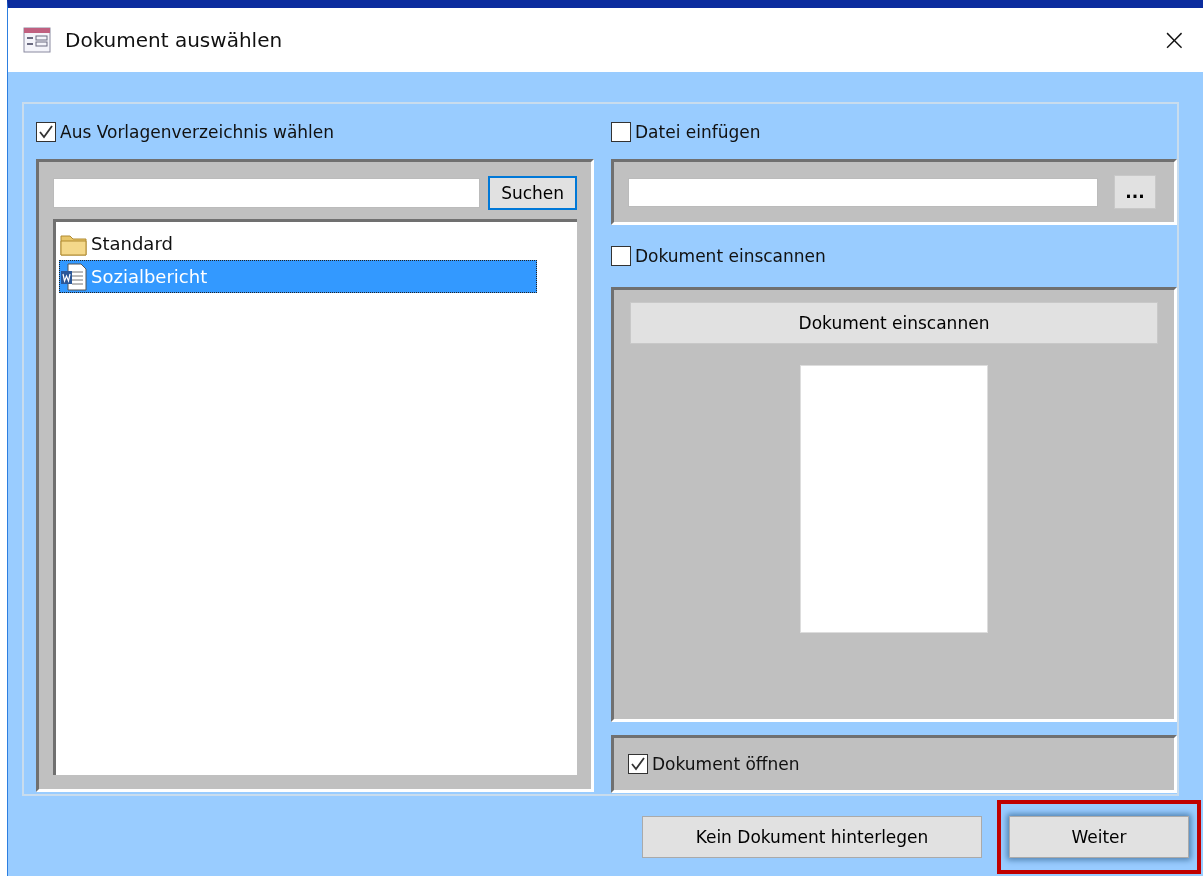 The image size is (1203, 876). I want to click on search-field, so click(267, 193).